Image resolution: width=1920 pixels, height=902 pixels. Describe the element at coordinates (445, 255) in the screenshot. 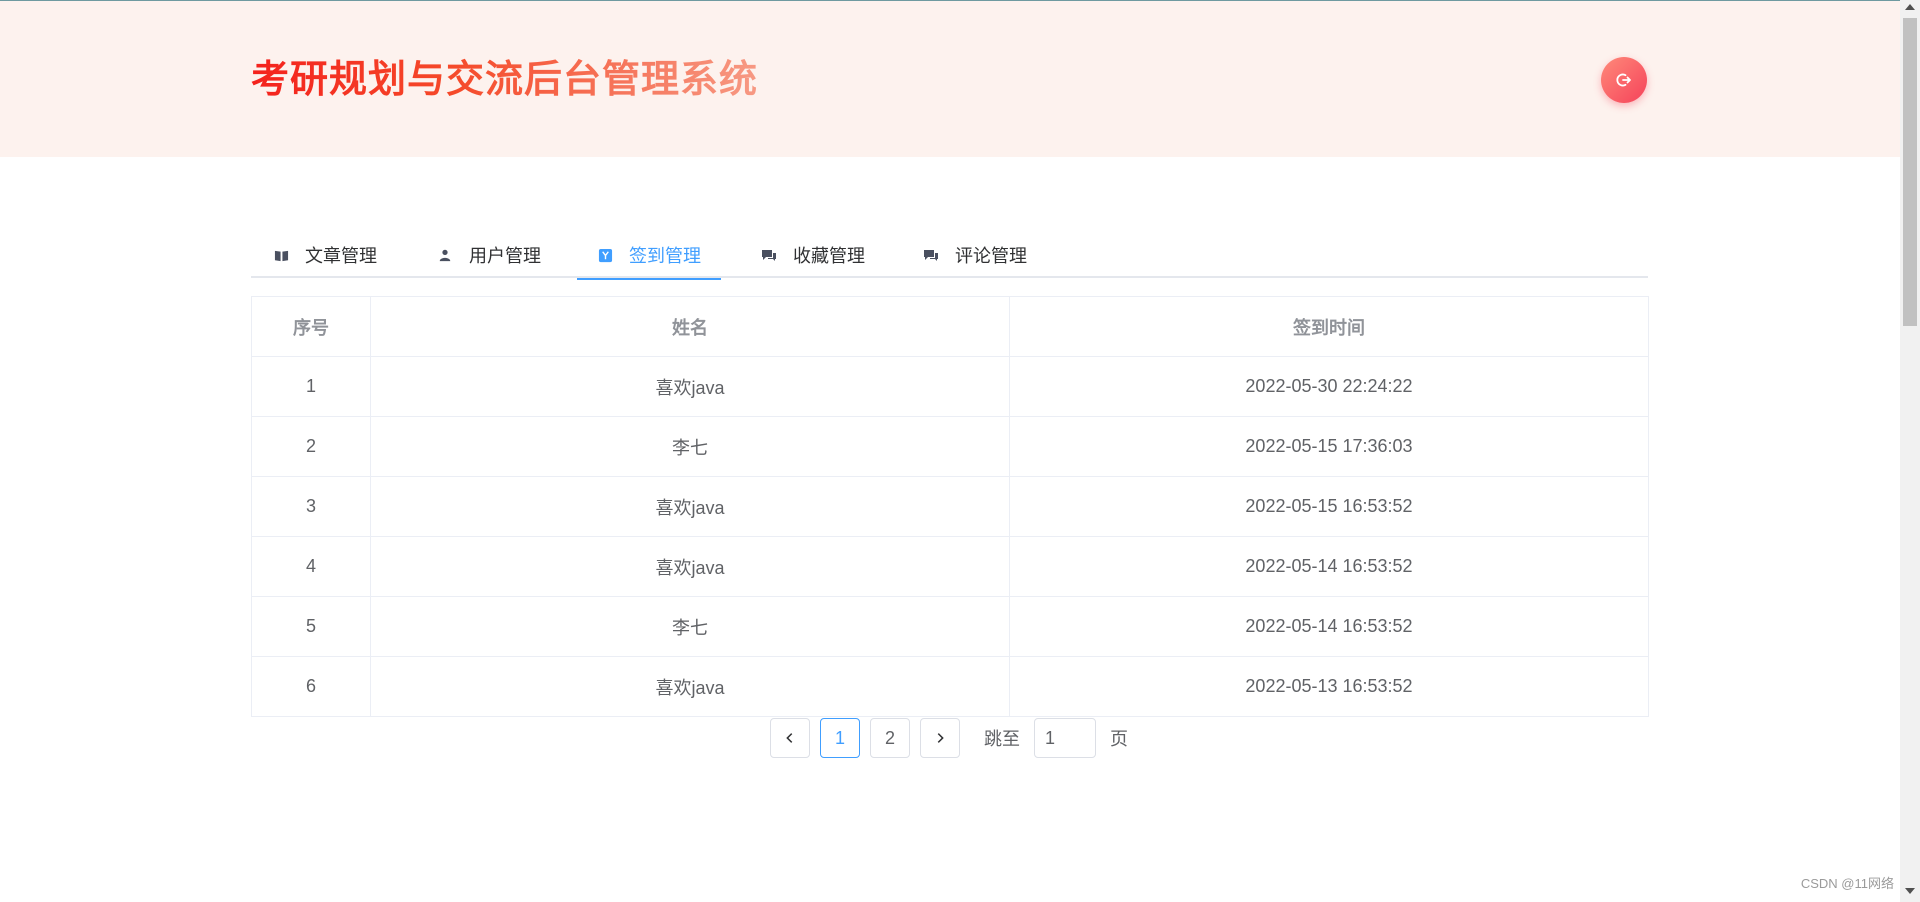

I see `user-icon` at that location.